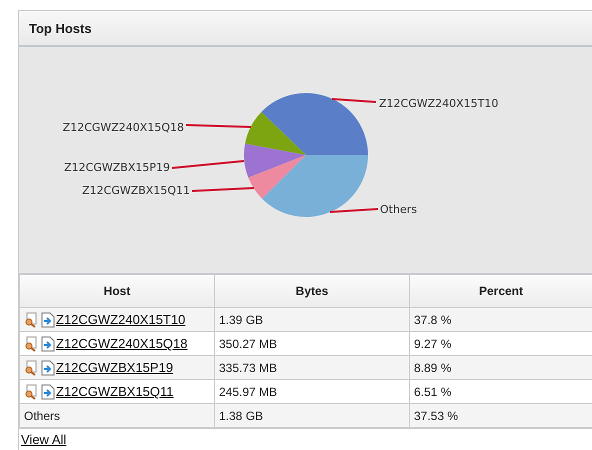  What do you see at coordinates (122, 343) in the screenshot?
I see `host-link: Z12CGWZ240X15Q18` at bounding box center [122, 343].